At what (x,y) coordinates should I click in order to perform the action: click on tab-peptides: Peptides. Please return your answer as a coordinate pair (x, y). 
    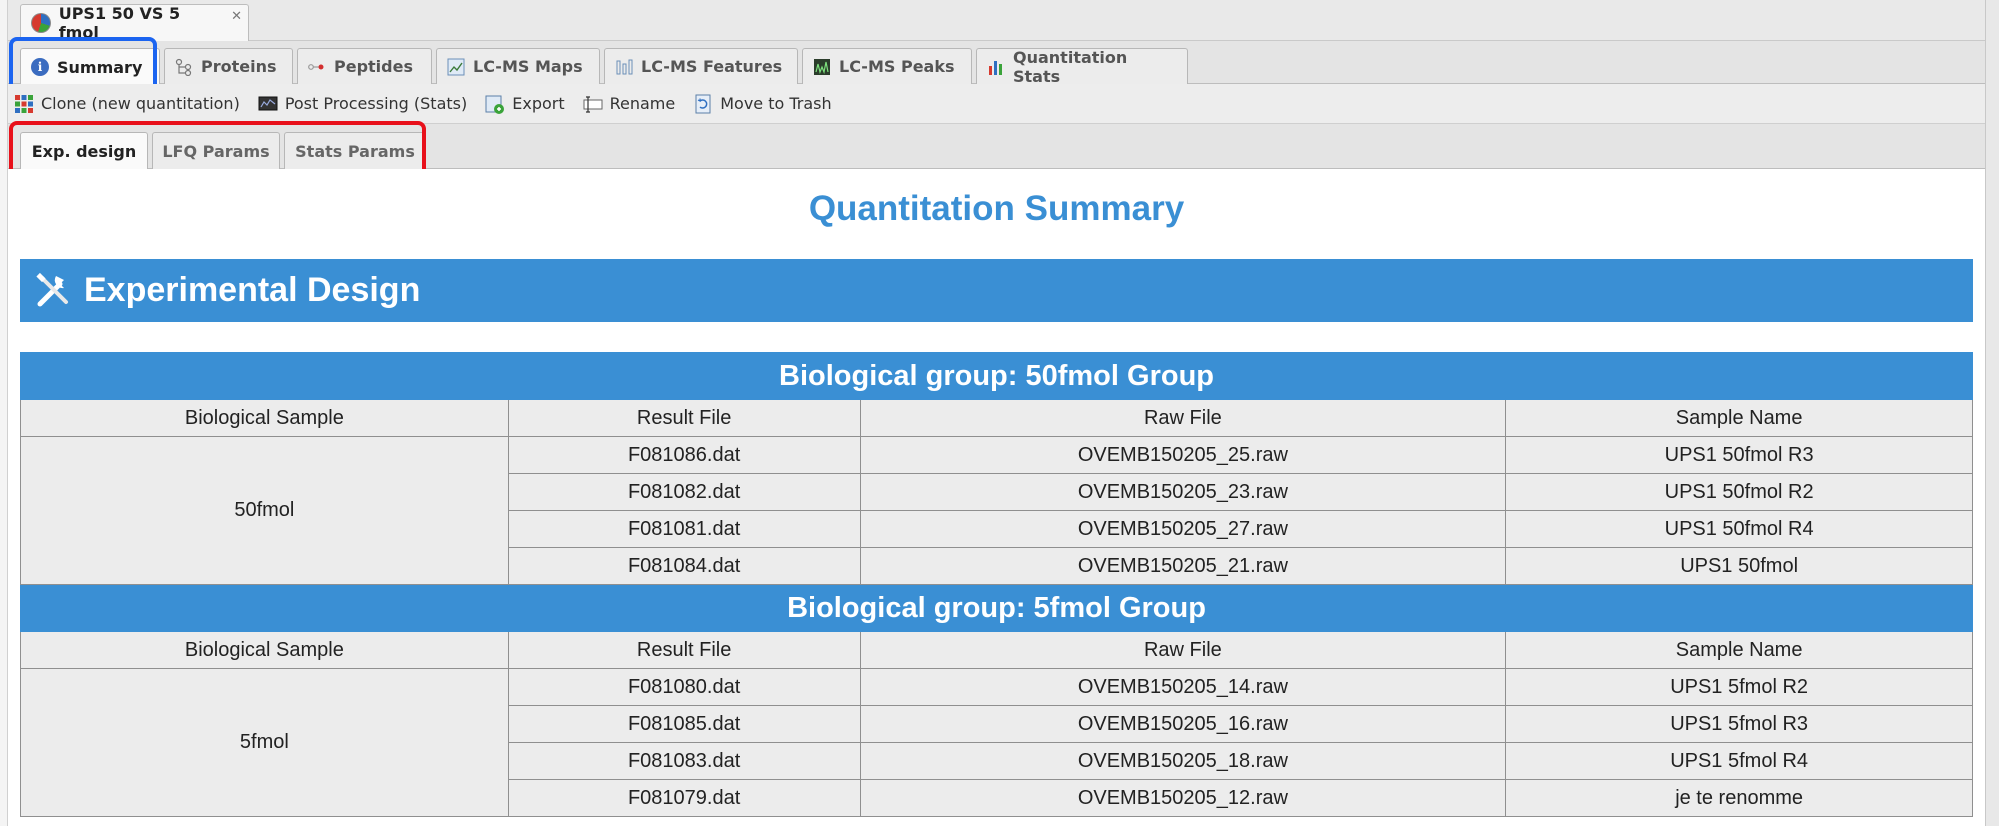
    Looking at the image, I should click on (364, 66).